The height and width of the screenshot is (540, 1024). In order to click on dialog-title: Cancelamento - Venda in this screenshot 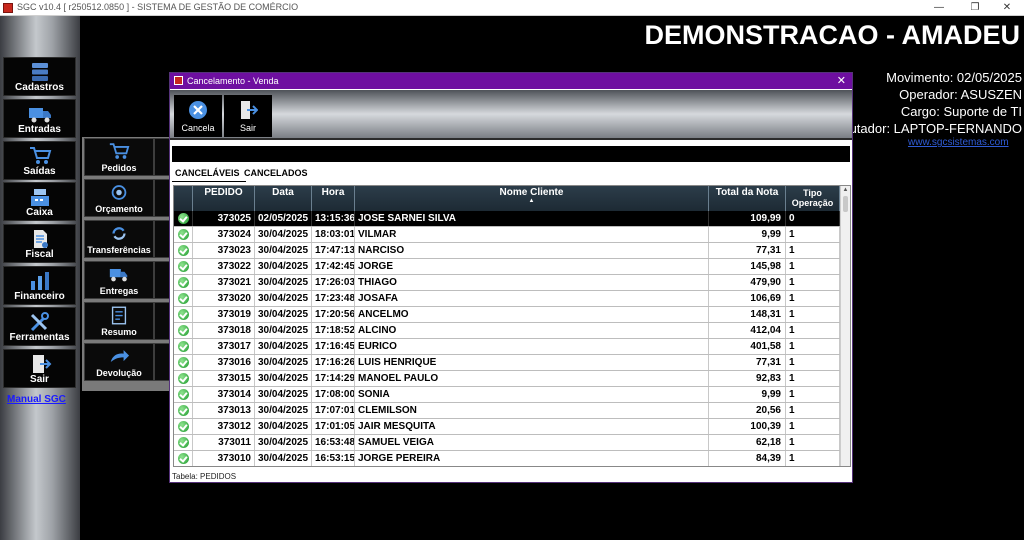, I will do `click(233, 81)`.